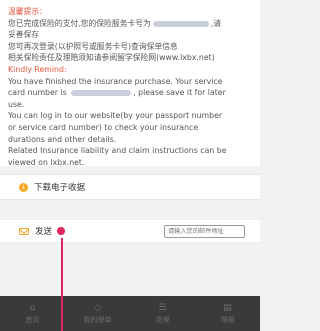  What do you see at coordinates (111, 58) in the screenshot?
I see `notice-cn-line-4: 相关保险责任及理赔须知请参阅留学保险网(www.lxbx.net)` at bounding box center [111, 58].